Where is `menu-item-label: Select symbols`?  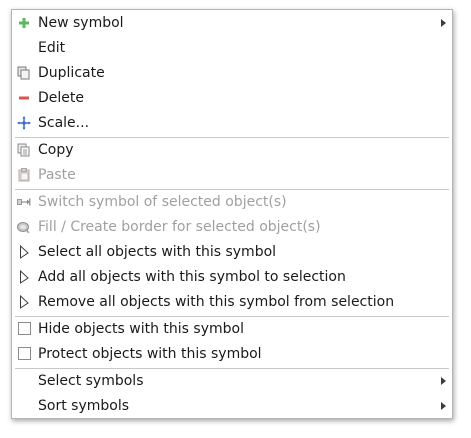 menu-item-label: Select symbols is located at coordinates (91, 381).